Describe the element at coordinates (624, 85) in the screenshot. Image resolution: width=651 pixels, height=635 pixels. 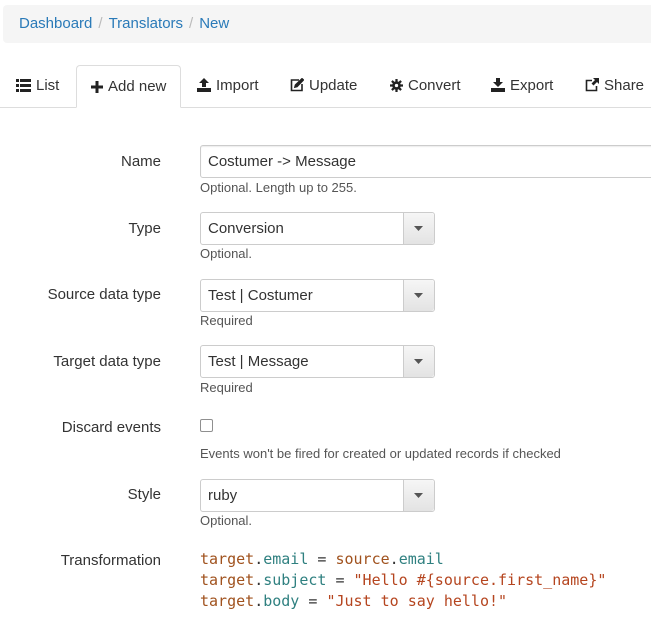
I see `tab-label: Share` at that location.